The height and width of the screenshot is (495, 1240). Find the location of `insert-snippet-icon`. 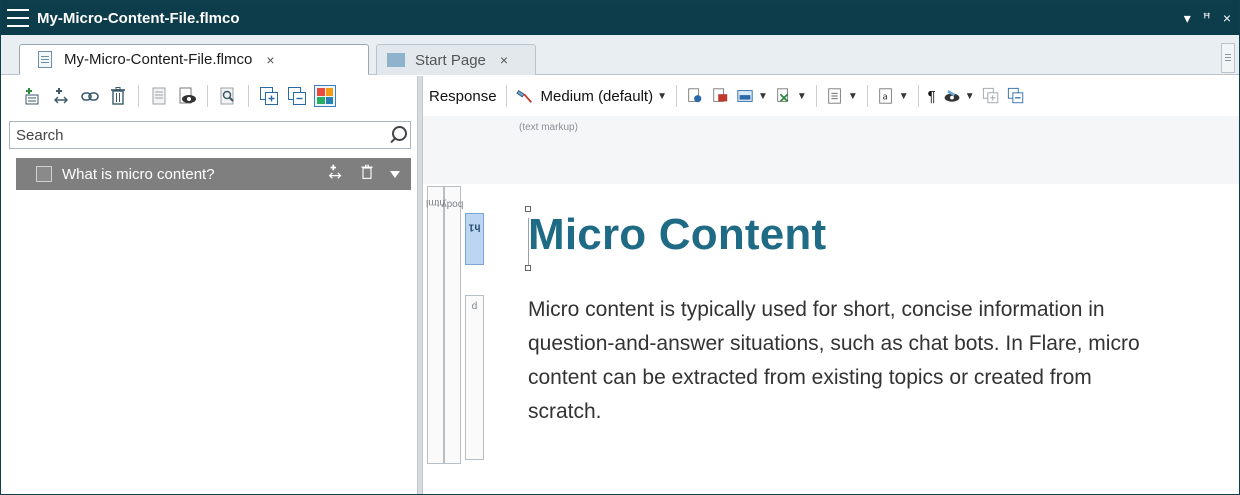

insert-snippet-icon is located at coordinates (695, 96).